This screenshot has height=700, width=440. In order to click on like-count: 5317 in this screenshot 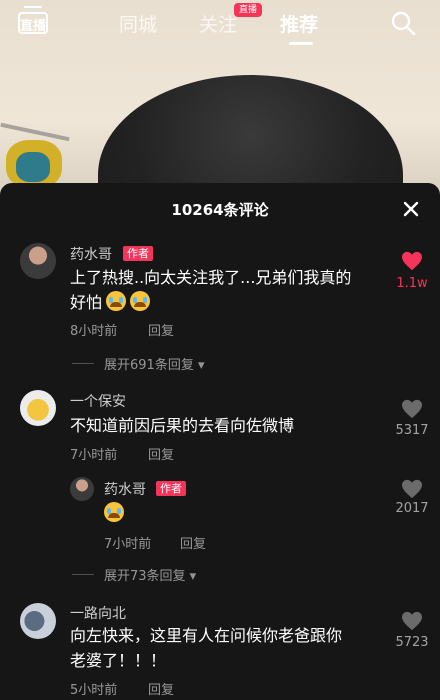, I will do `click(412, 430)`.